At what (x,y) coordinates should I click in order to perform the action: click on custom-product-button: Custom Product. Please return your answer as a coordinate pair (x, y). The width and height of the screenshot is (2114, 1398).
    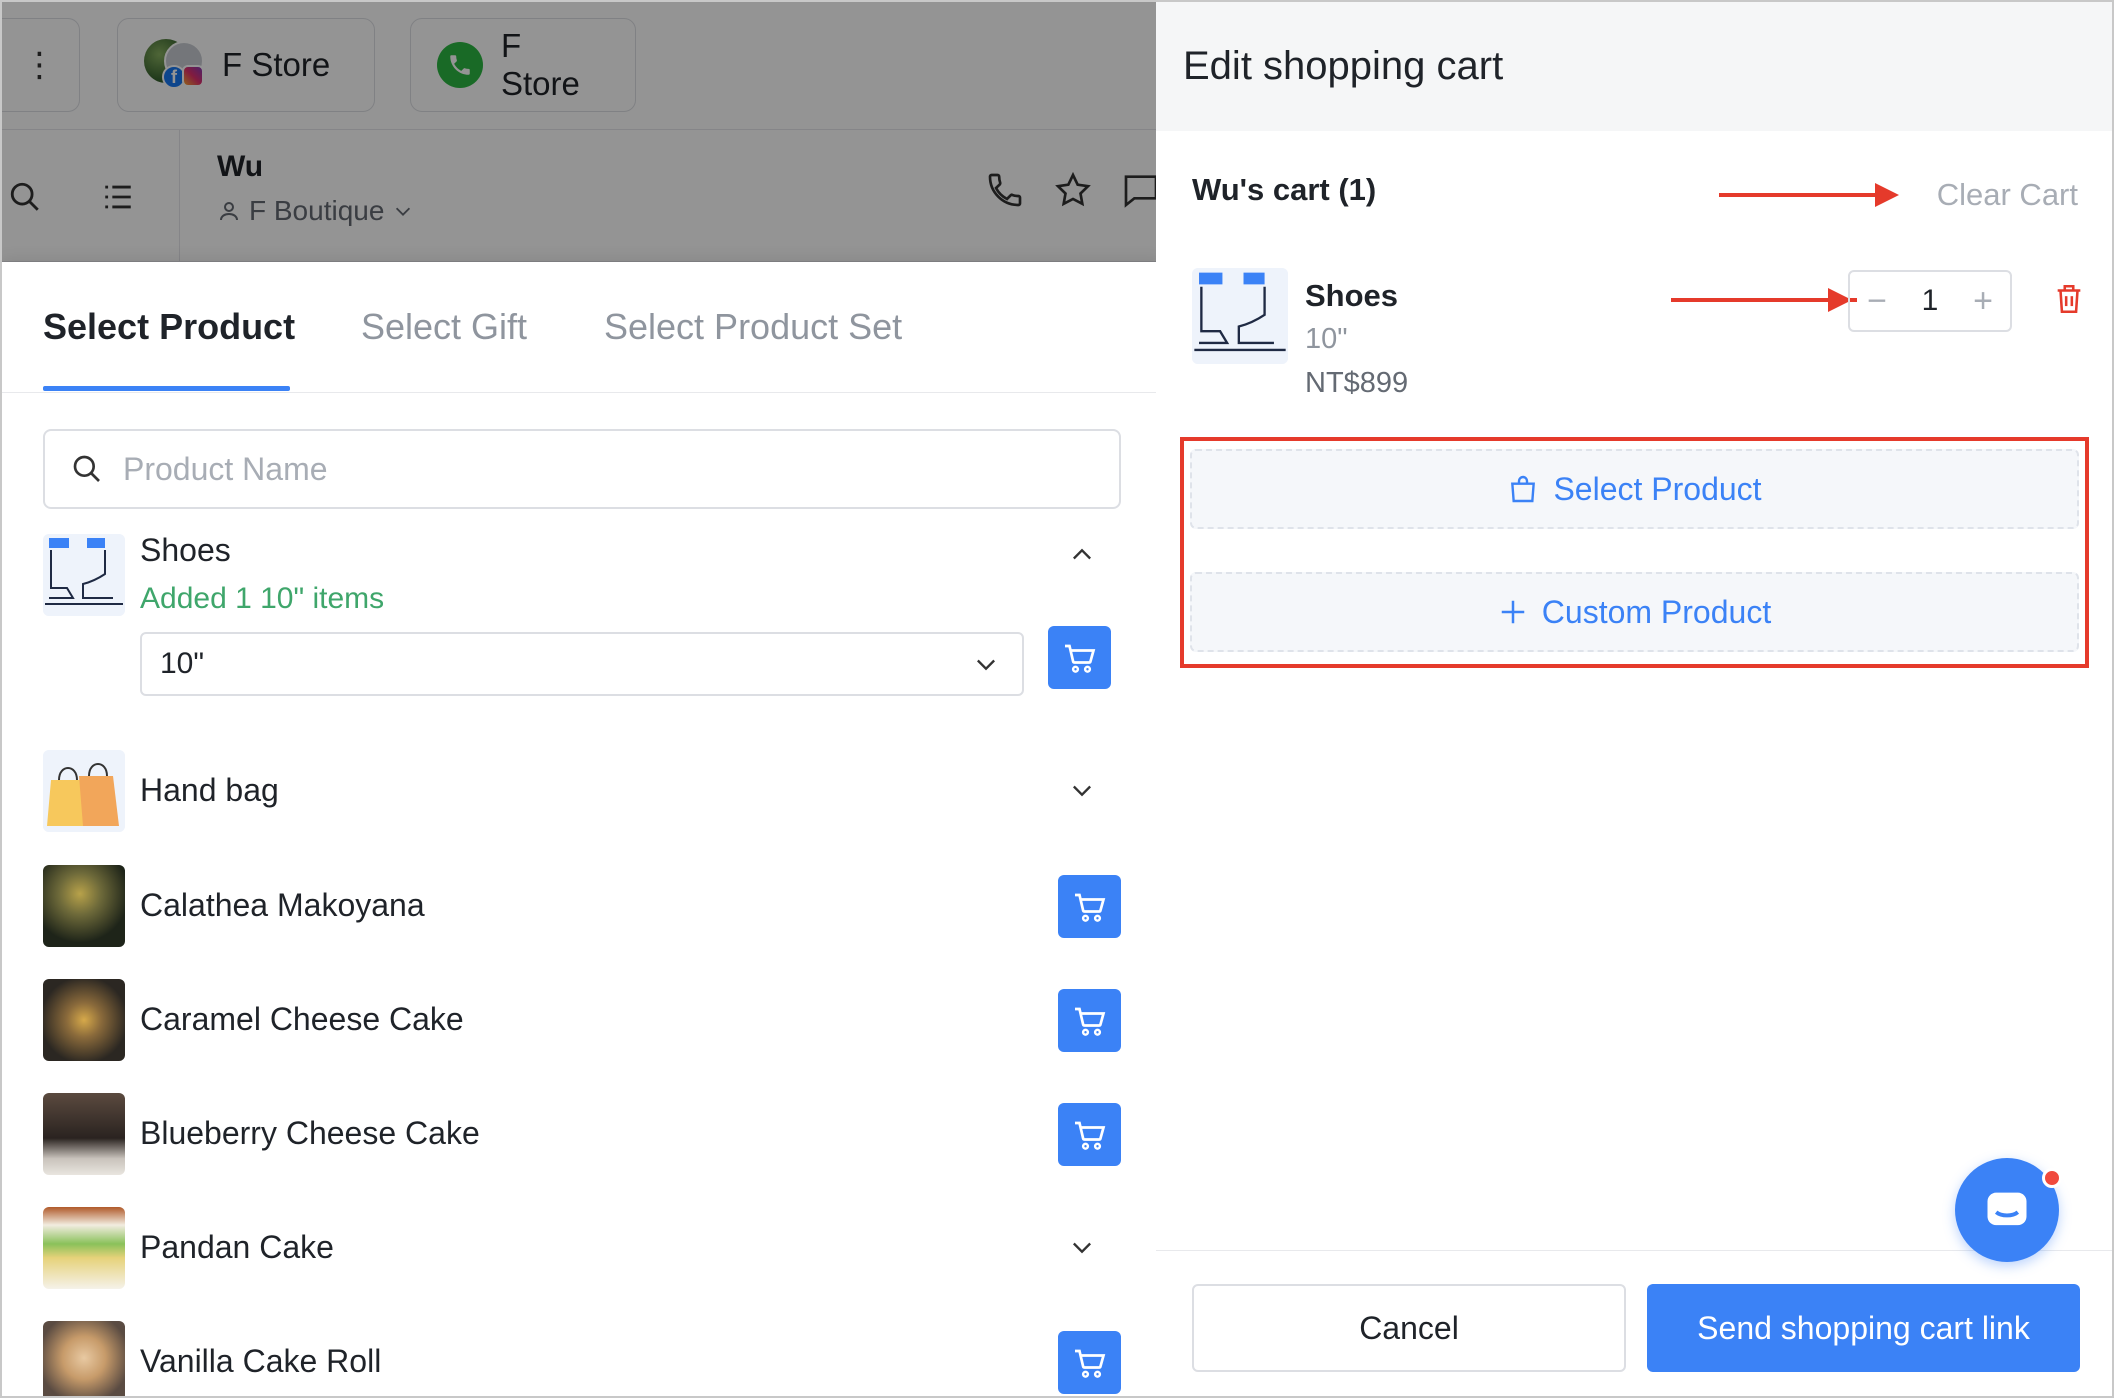
    Looking at the image, I should click on (1634, 612).